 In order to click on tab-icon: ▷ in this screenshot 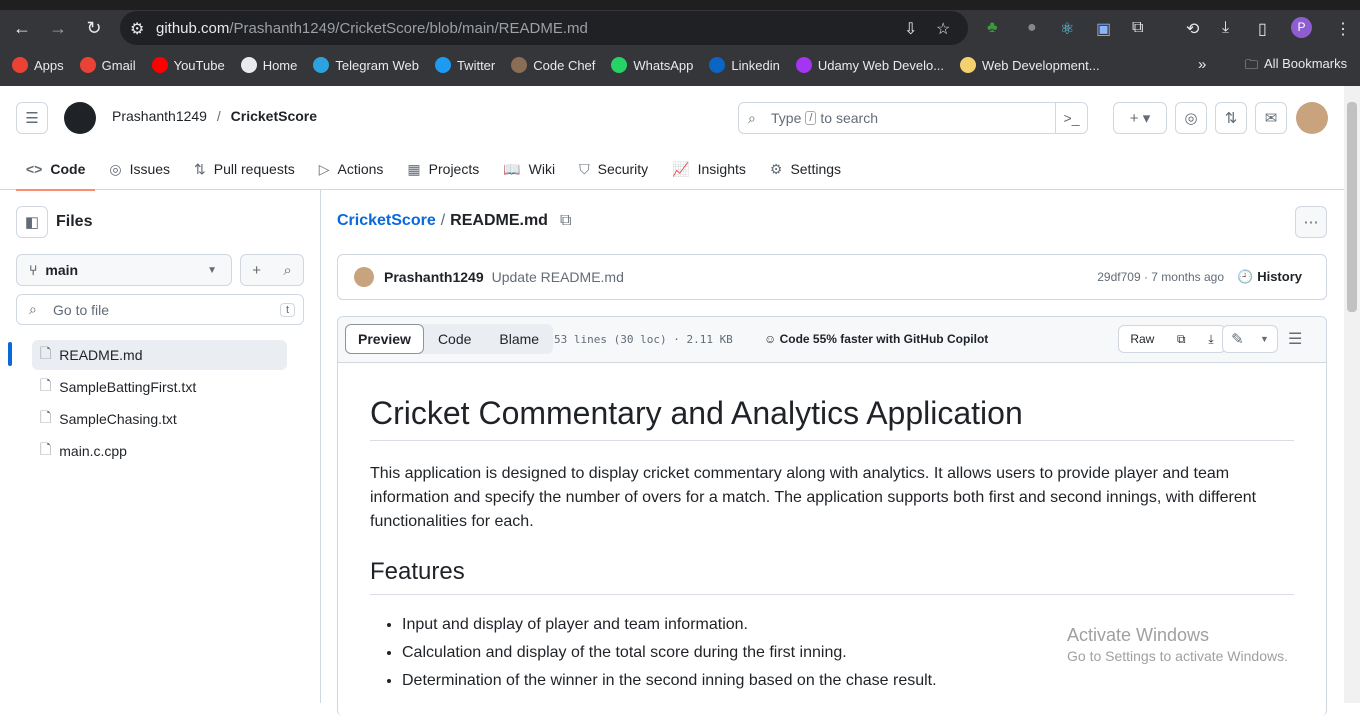, I will do `click(324, 168)`.